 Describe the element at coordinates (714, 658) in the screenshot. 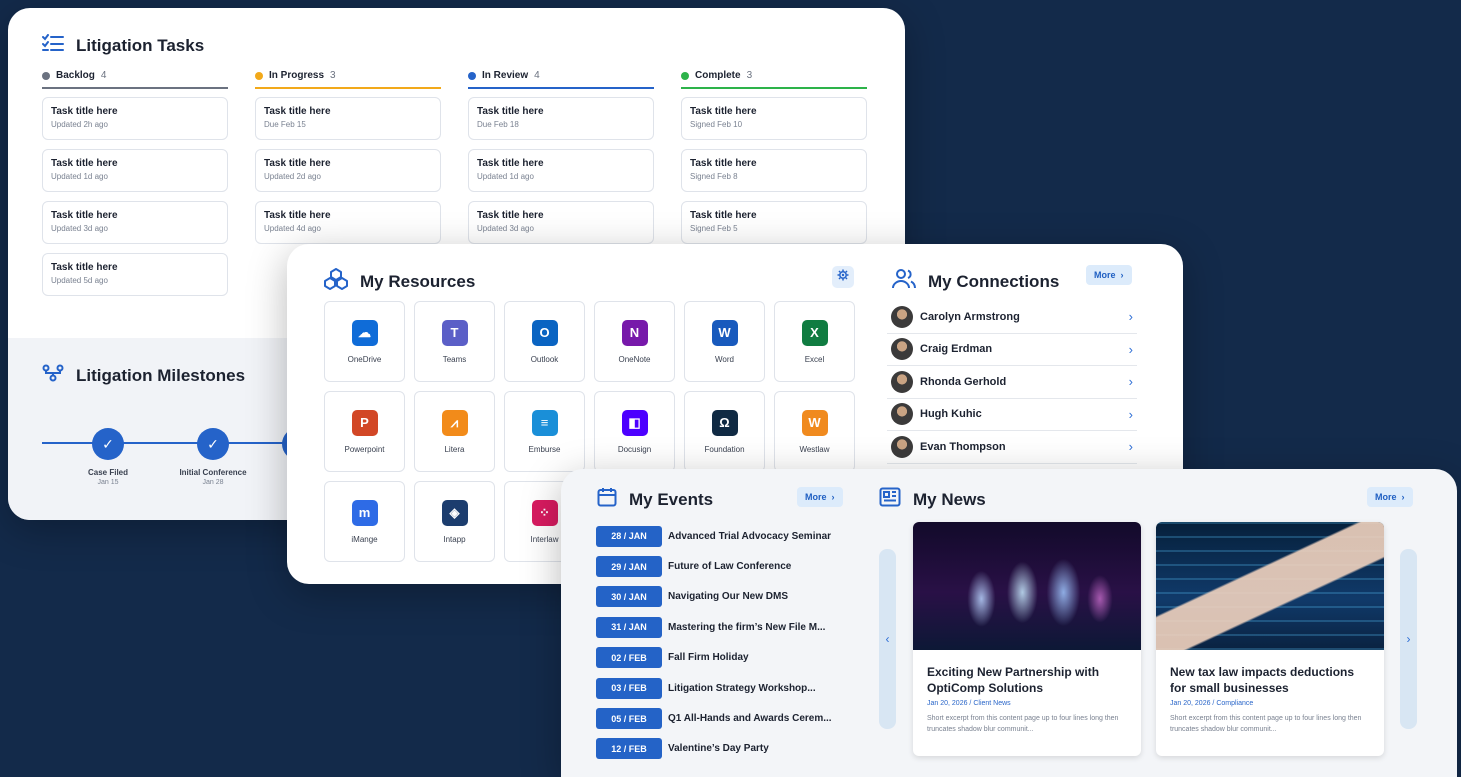

I see `event-row: 02 / FEB Fall Firm Holiday` at that location.